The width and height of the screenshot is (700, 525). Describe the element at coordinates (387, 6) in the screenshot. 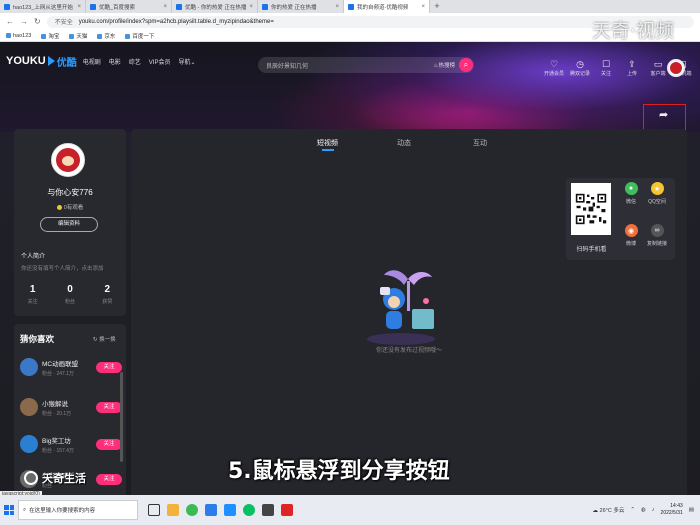

I see `browser-tab-active: 我的自频道-优酷视频 ×` at that location.